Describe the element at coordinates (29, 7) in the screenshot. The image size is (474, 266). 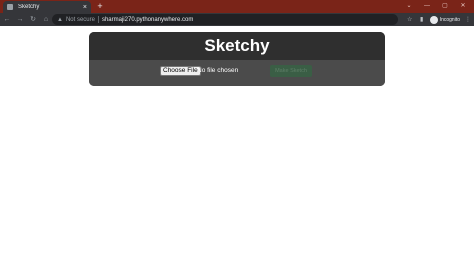
I see `tab-title: Sketchy` at that location.